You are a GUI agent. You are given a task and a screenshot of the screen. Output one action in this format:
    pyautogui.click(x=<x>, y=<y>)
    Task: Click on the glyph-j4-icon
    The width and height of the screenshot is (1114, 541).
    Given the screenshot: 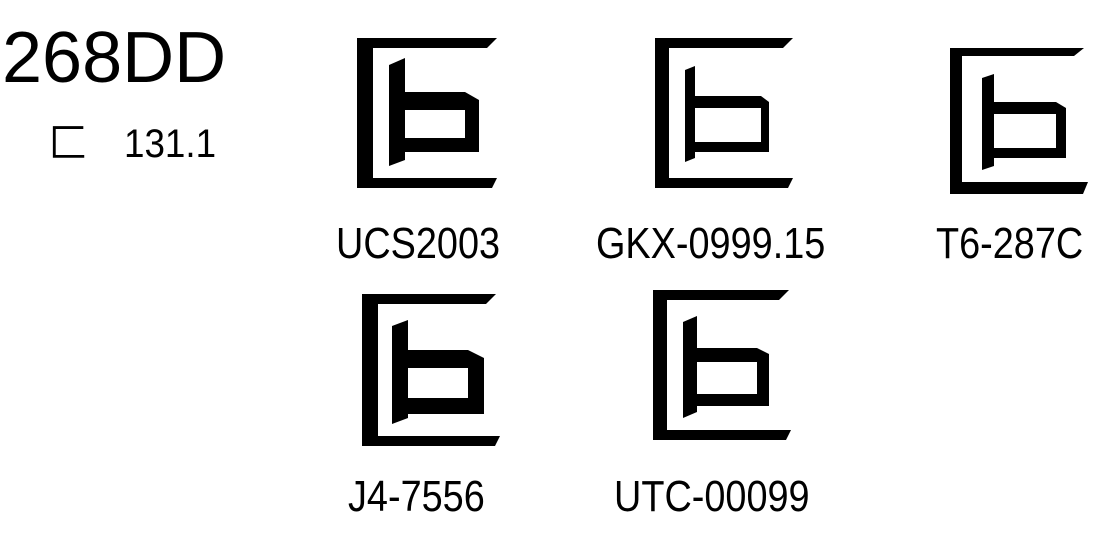 What is the action you would take?
    pyautogui.click(x=430, y=368)
    